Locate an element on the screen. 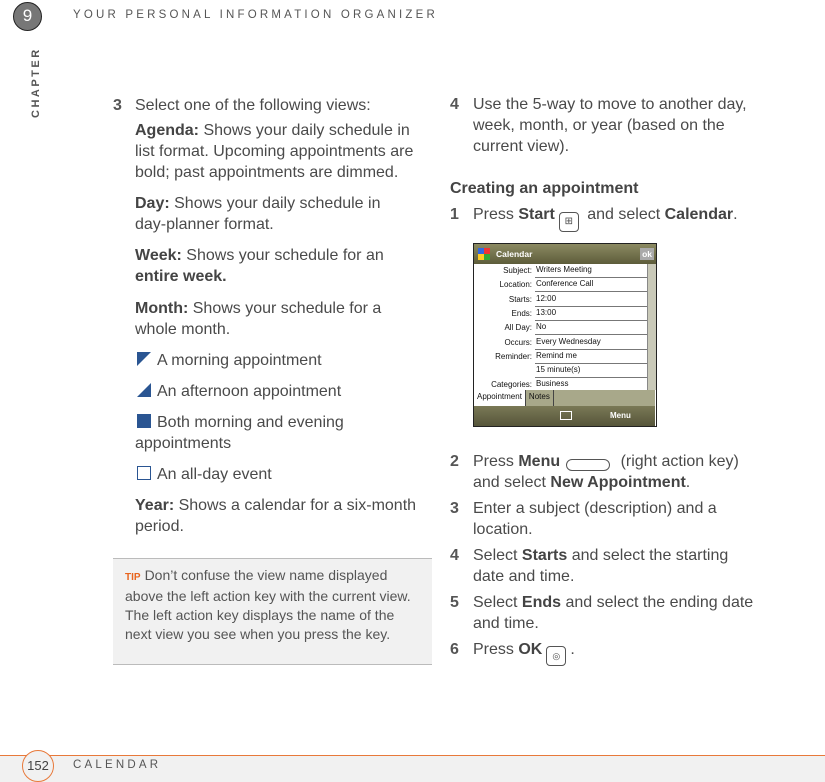 This screenshot has width=825, height=782. legend-afternoon: An afternoon appointment is located at coordinates (239, 391).